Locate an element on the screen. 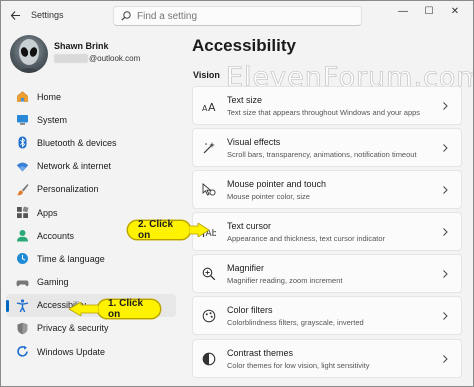 The height and width of the screenshot is (387, 474). sidebar-item-label: Privacy & security is located at coordinates (73, 328).